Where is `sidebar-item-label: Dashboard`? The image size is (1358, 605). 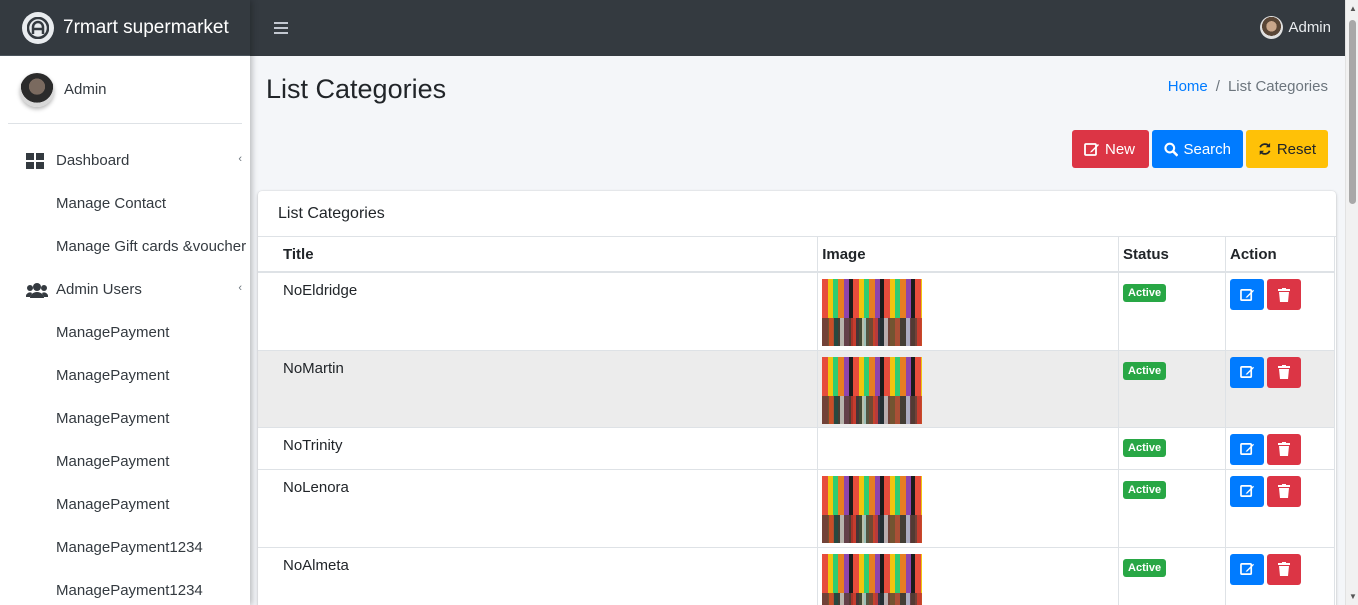
sidebar-item-label: Dashboard is located at coordinates (93, 160).